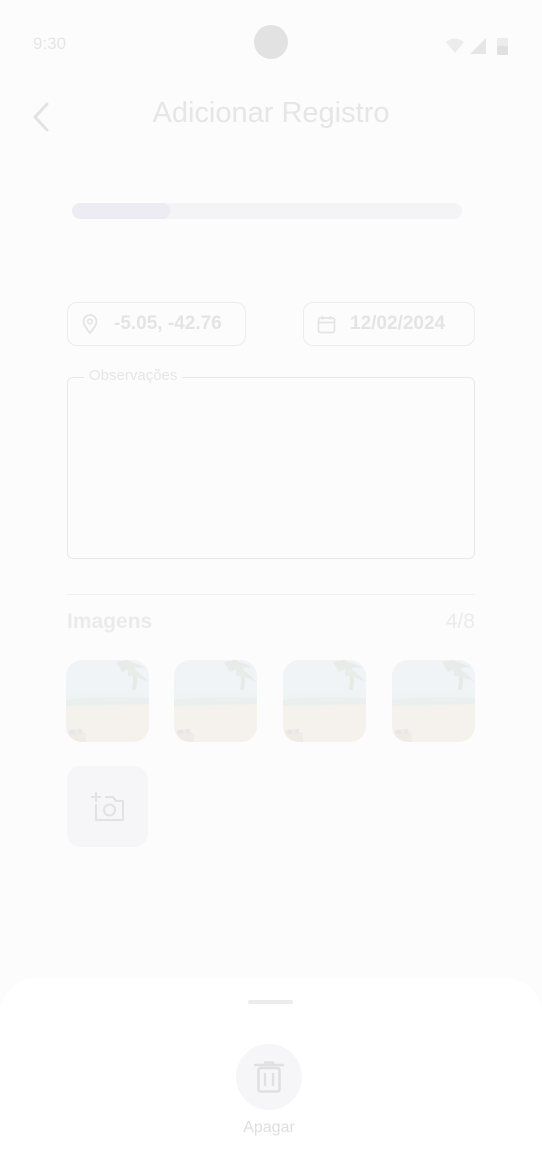 The width and height of the screenshot is (542, 1173). I want to click on images-count: 4/8, so click(460, 621).